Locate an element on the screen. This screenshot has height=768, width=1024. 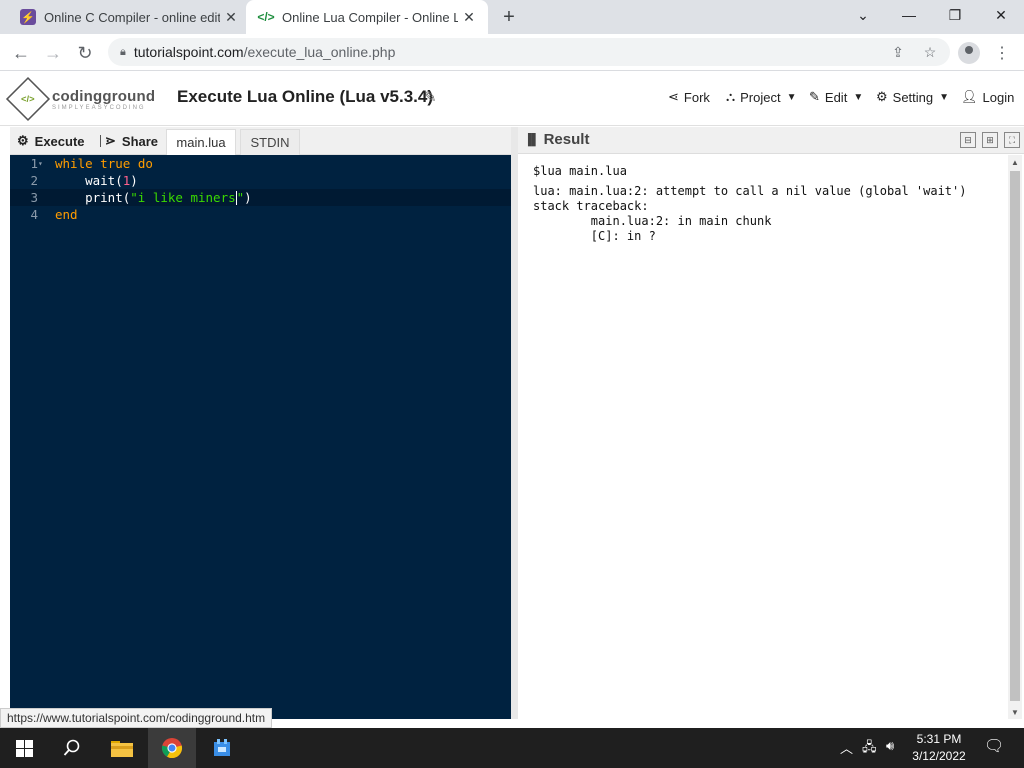
output-line: main.lua:2: in main chunk is located at coordinates (652, 221).